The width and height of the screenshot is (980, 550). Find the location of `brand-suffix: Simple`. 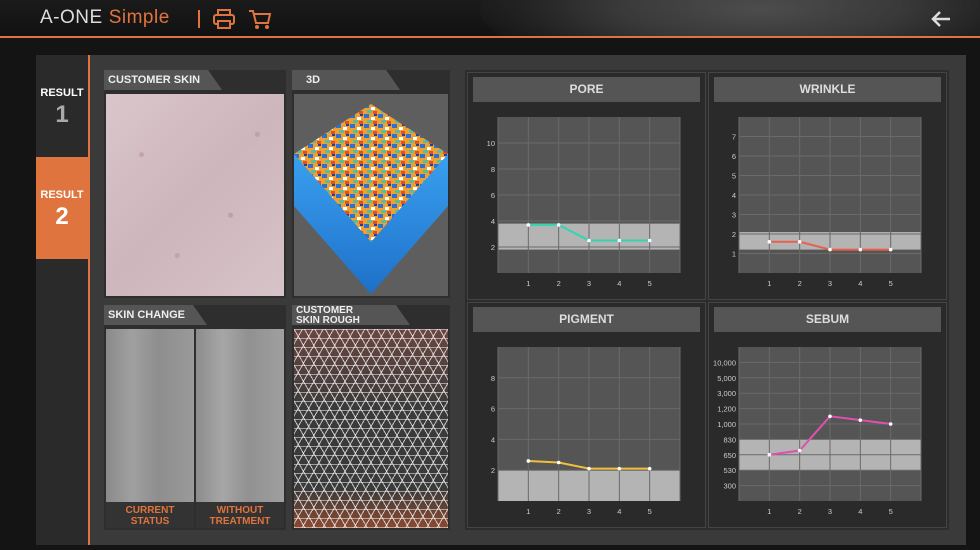

brand-suffix: Simple is located at coordinates (139, 17).